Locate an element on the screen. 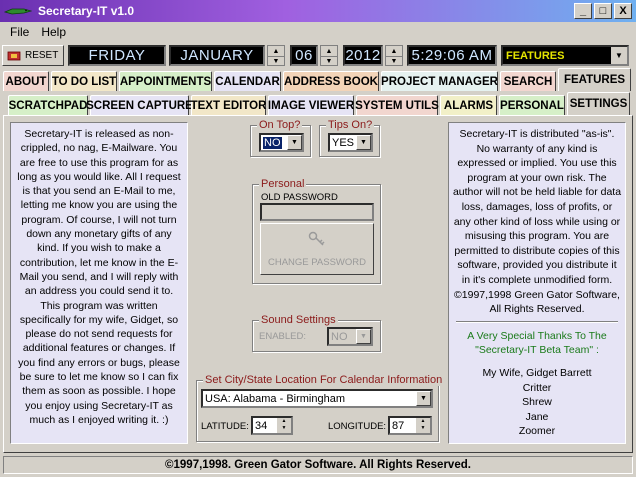 The height and width of the screenshot is (477, 636). menu-help: Help is located at coordinates (53, 32).